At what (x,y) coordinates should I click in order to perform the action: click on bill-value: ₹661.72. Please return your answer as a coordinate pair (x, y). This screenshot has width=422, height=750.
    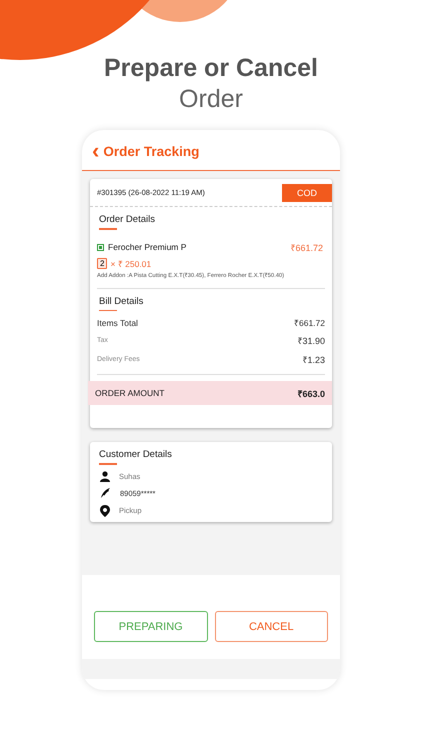
    Looking at the image, I should click on (309, 322).